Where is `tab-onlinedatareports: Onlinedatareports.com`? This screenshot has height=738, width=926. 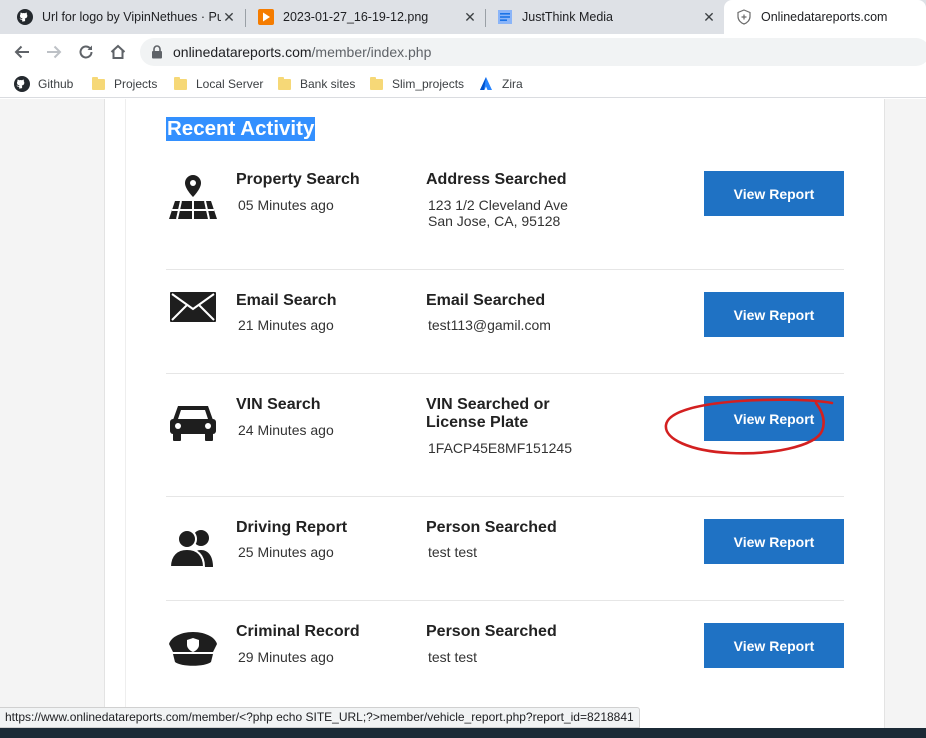 tab-onlinedatareports: Onlinedatareports.com is located at coordinates (825, 17).